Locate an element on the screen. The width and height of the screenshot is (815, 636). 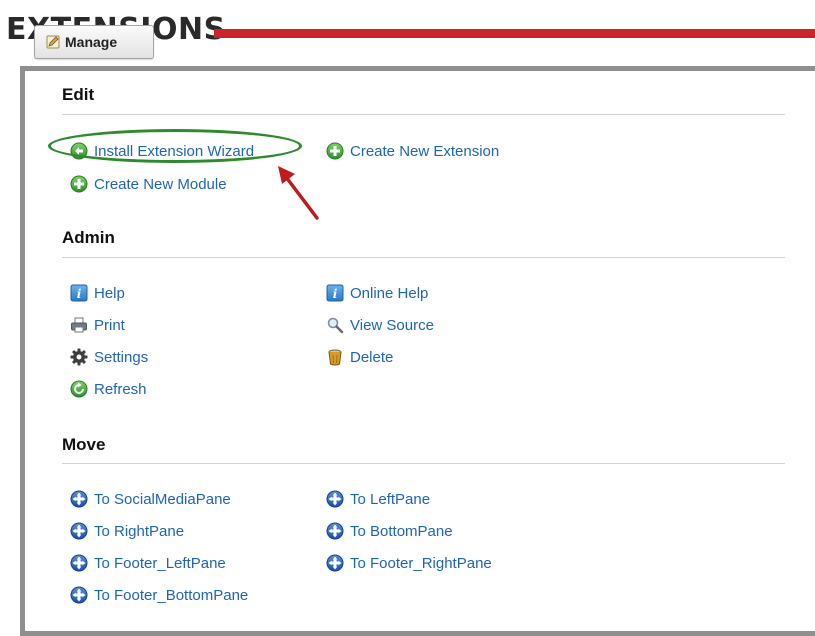
magnifier-icon is located at coordinates (335, 325).